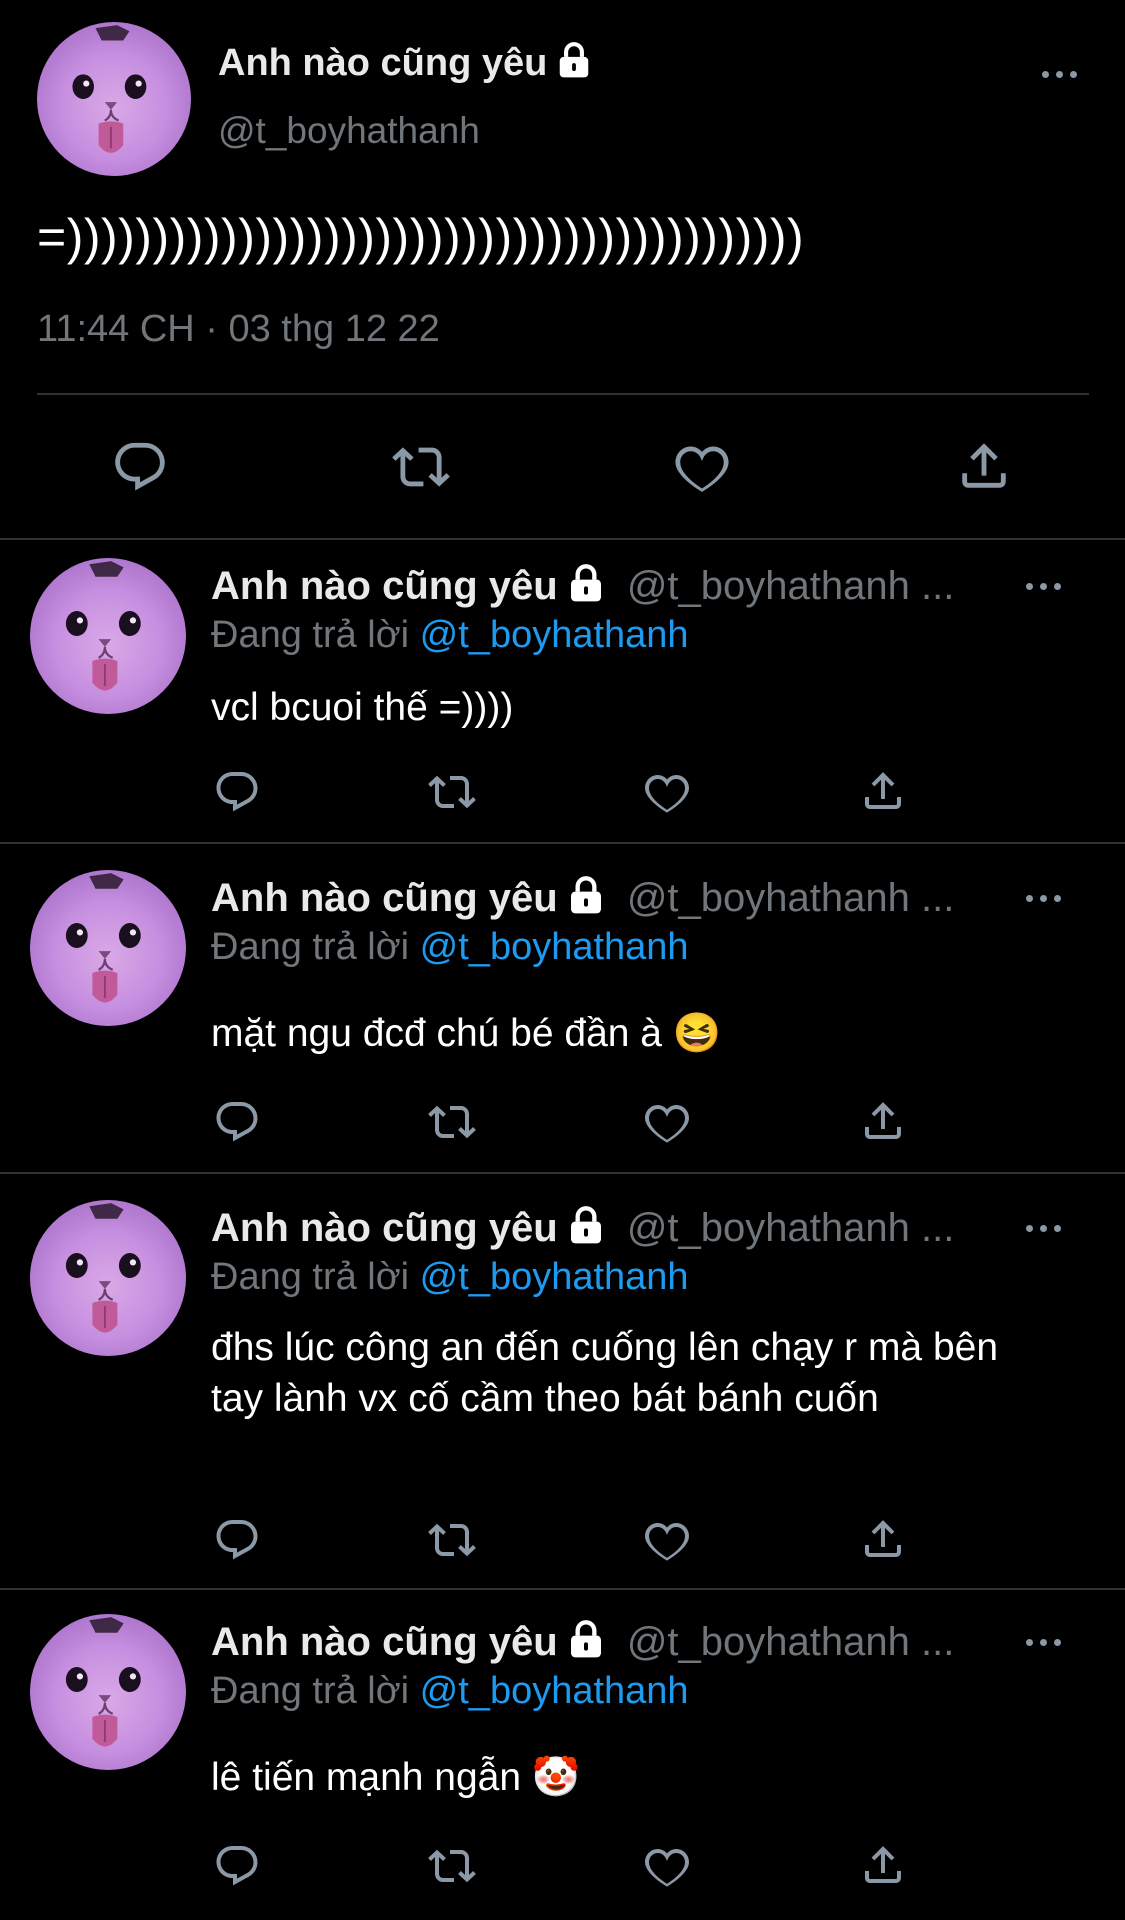 Image resolution: width=1125 pixels, height=1920 pixels. What do you see at coordinates (466, 1033) in the screenshot?
I see `reply-text: mặt ngu đcđ chú bé đần à 😆` at bounding box center [466, 1033].